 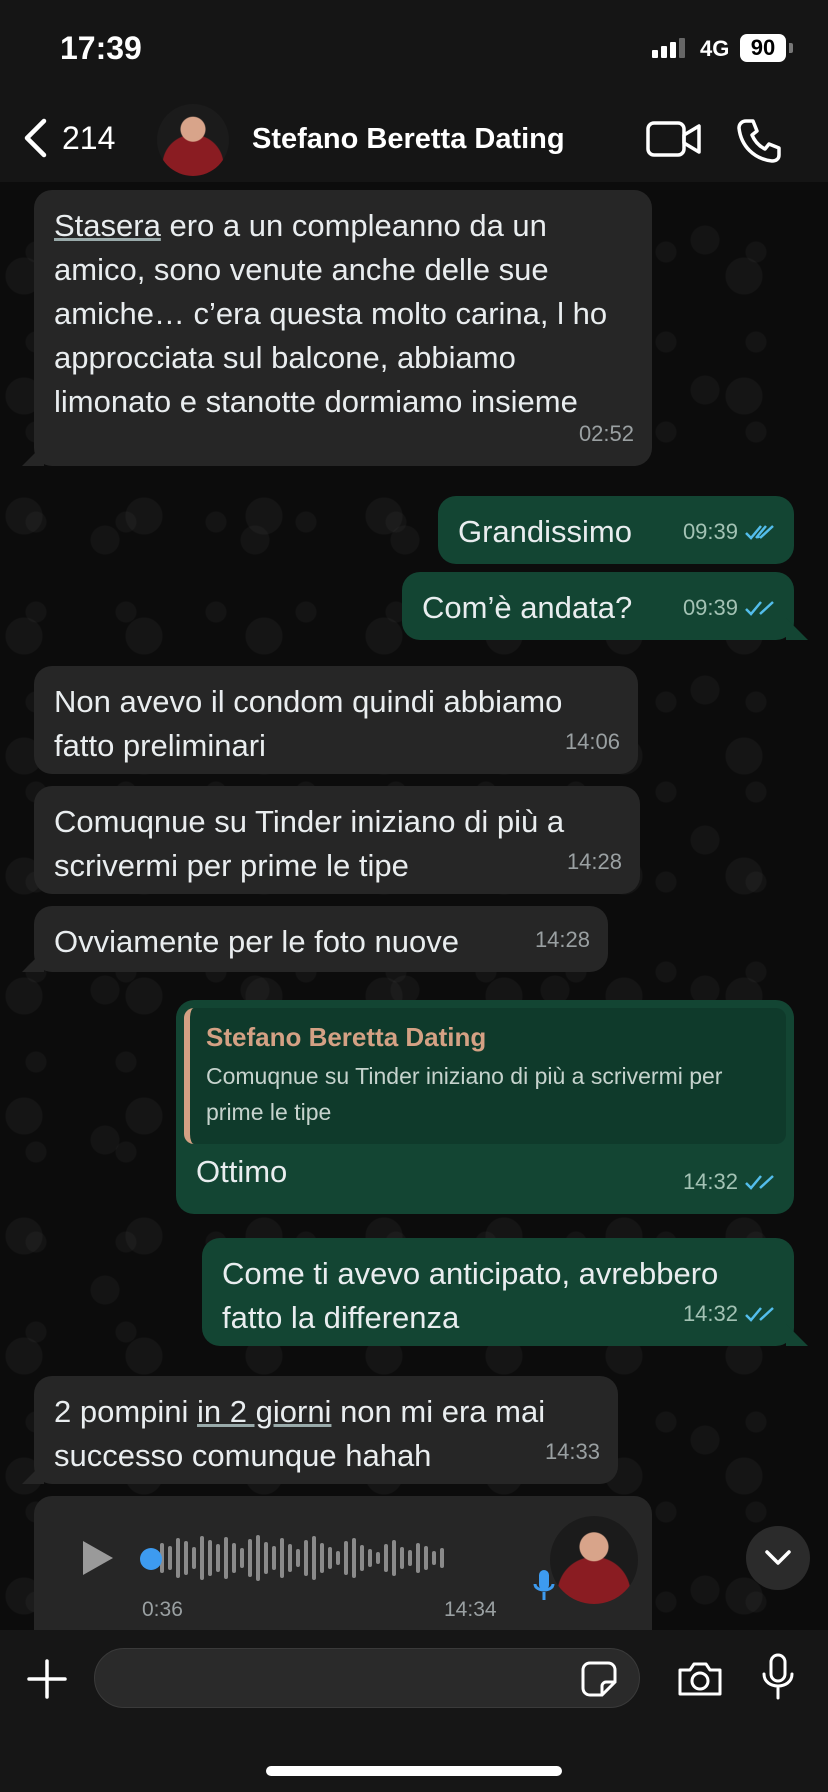 I want to click on message-meta: 09:39, so click(x=729, y=532).